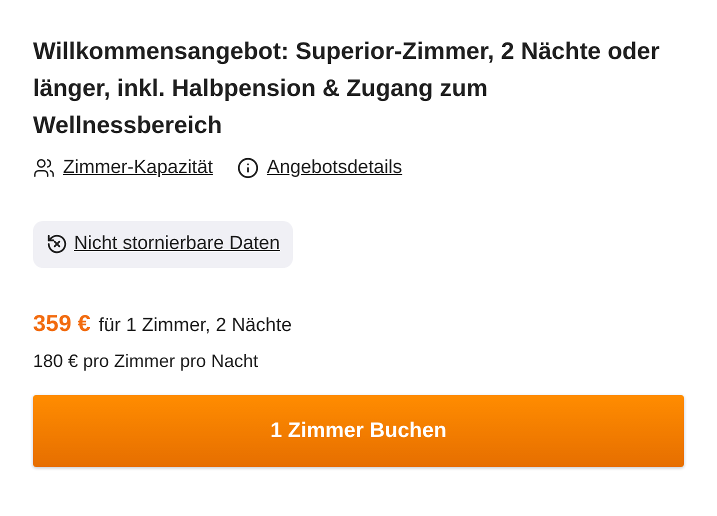  What do you see at coordinates (138, 168) in the screenshot?
I see `detail-link: Zimmer-Kapazität` at bounding box center [138, 168].